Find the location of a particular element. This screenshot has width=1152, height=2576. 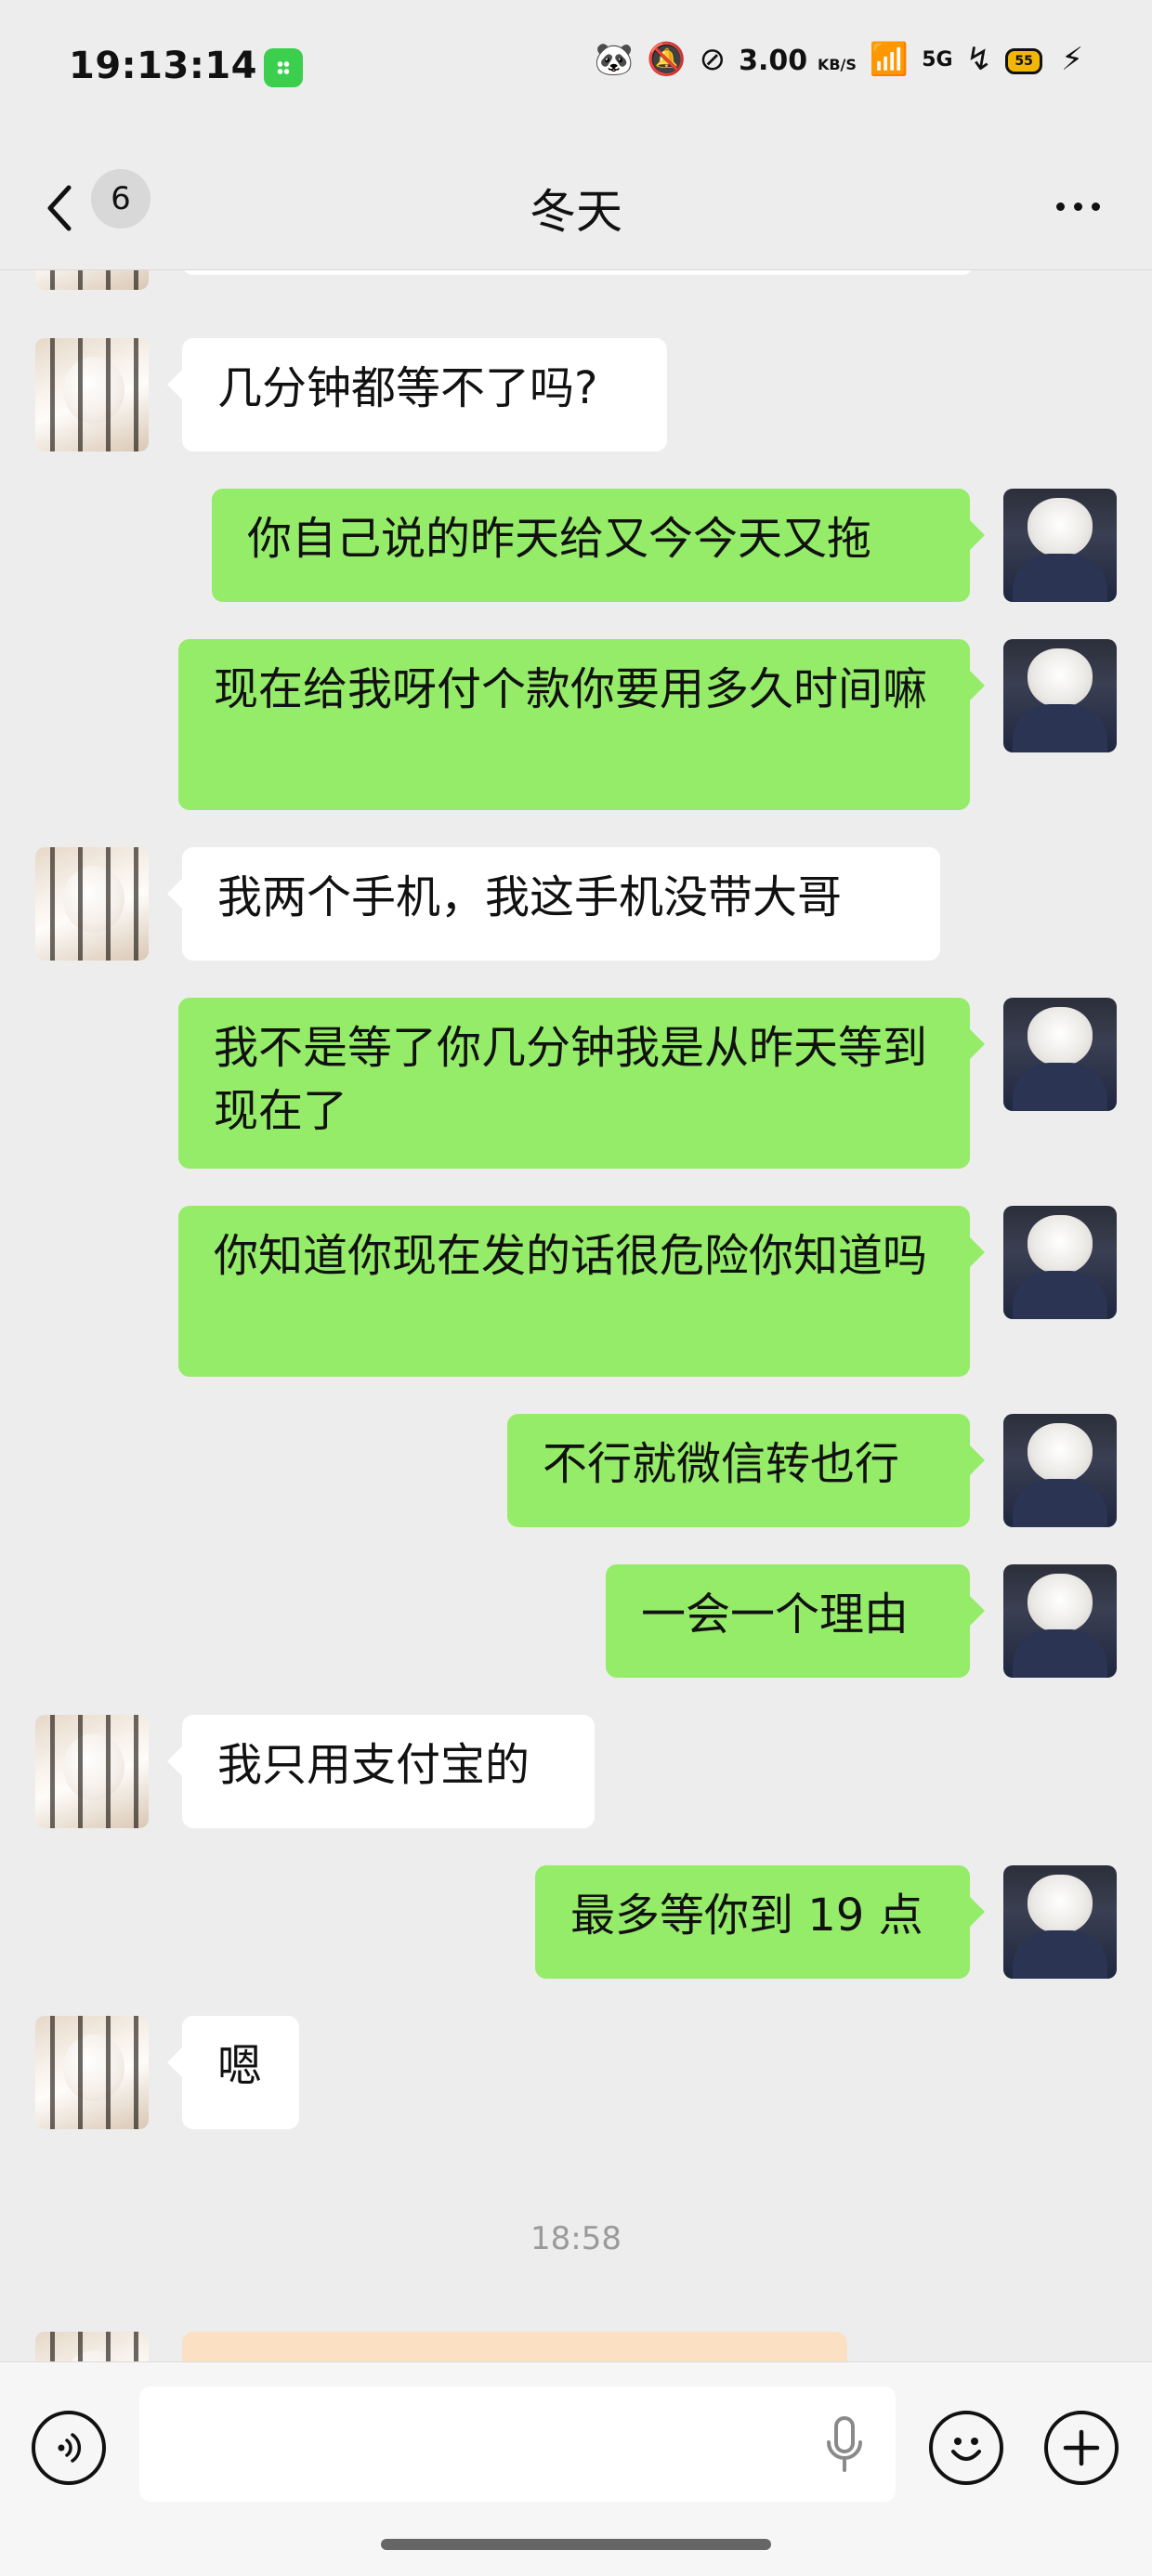

message-bubble-outgoing: 我不是等了你几分钟我是从昨天等到现在了 is located at coordinates (581, 1083).